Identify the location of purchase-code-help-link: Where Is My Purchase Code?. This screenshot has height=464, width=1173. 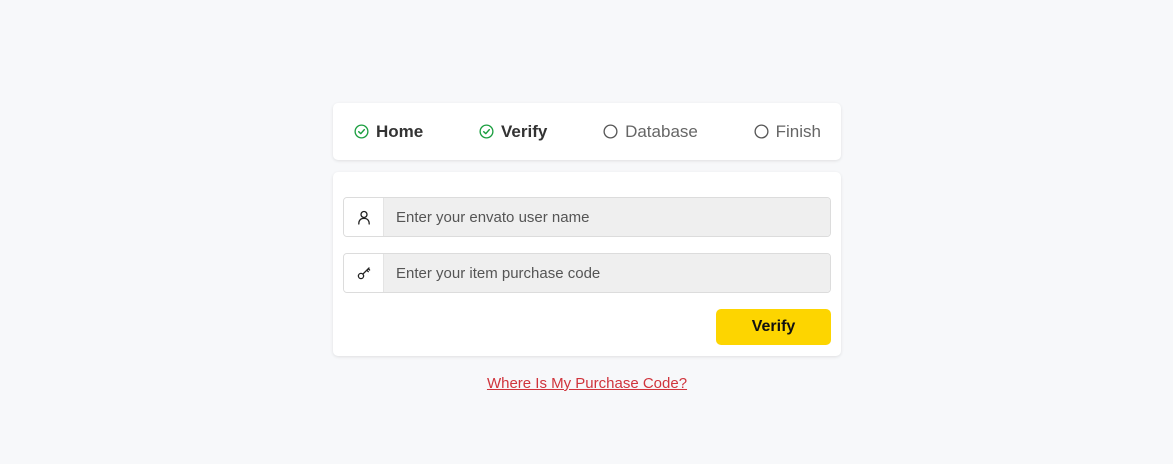
(587, 383).